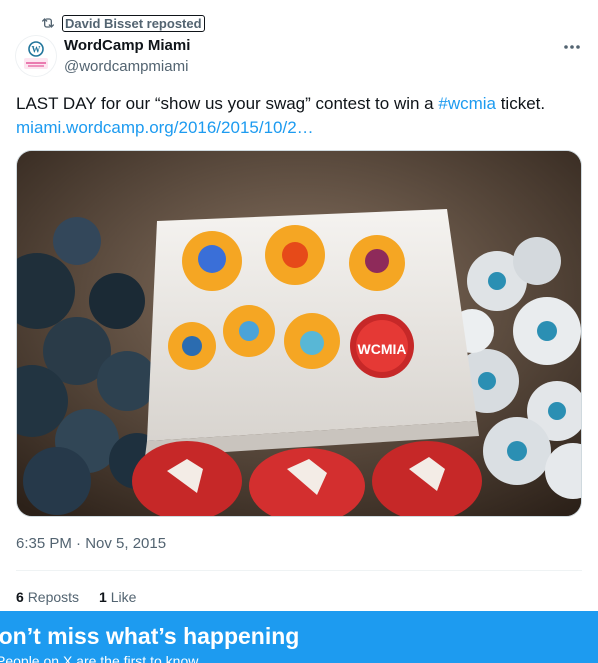 This screenshot has height=663, width=598. What do you see at coordinates (36, 50) in the screenshot?
I see `svg-text: W` at bounding box center [36, 50].